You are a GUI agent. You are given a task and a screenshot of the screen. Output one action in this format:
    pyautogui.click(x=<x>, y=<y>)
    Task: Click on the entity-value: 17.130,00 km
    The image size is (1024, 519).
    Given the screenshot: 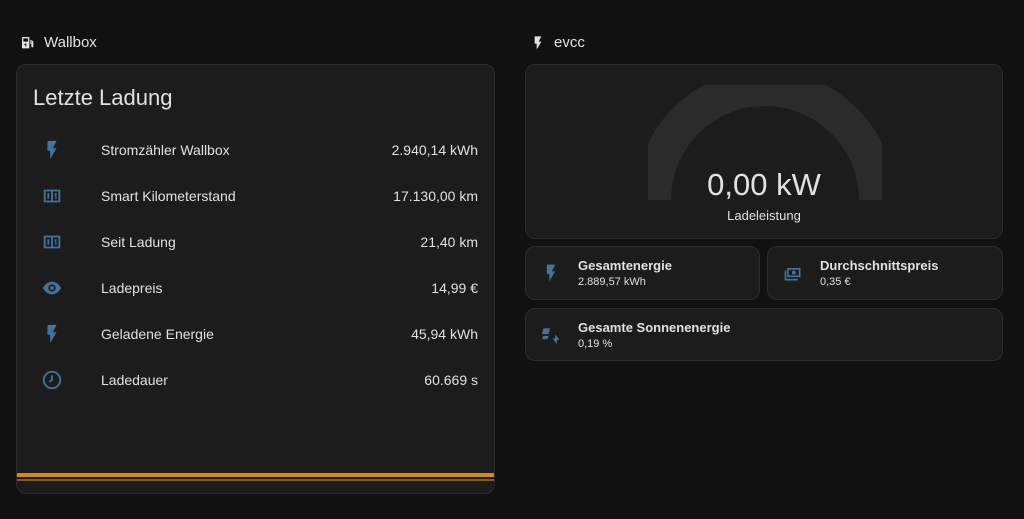 What is the action you would take?
    pyautogui.click(x=435, y=196)
    